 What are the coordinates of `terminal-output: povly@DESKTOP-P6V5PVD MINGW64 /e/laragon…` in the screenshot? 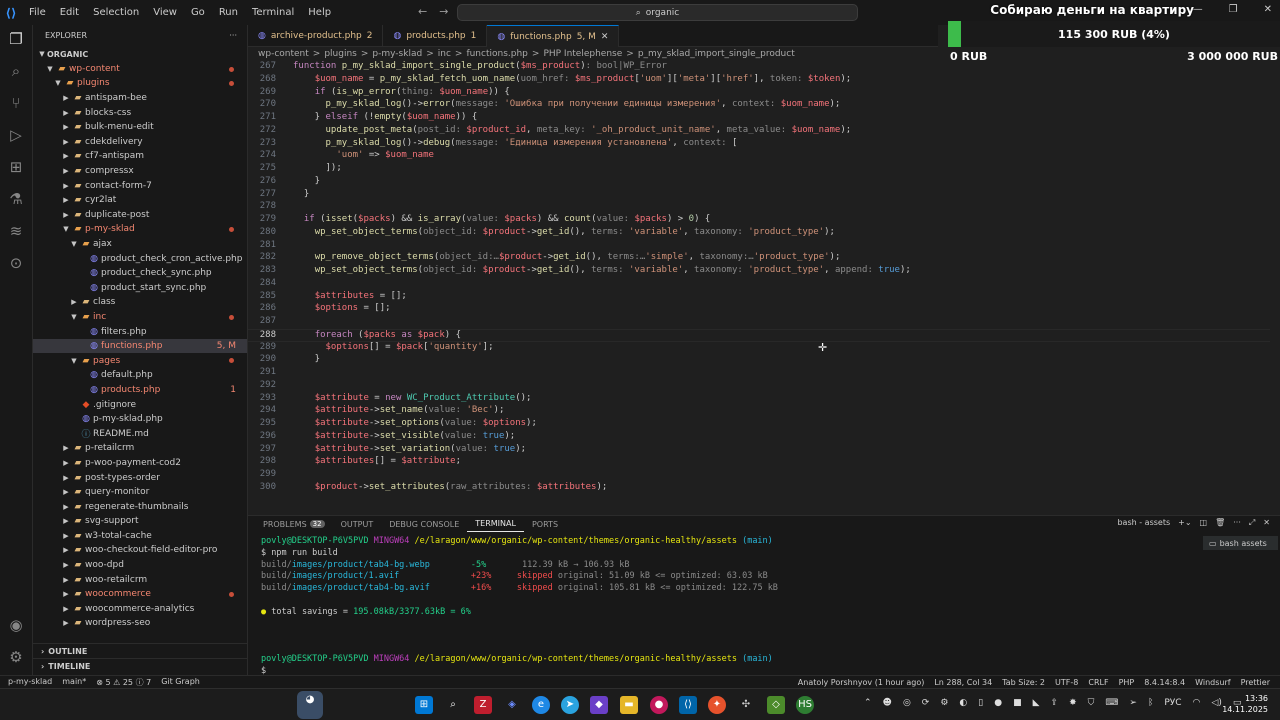 It's located at (721, 607).